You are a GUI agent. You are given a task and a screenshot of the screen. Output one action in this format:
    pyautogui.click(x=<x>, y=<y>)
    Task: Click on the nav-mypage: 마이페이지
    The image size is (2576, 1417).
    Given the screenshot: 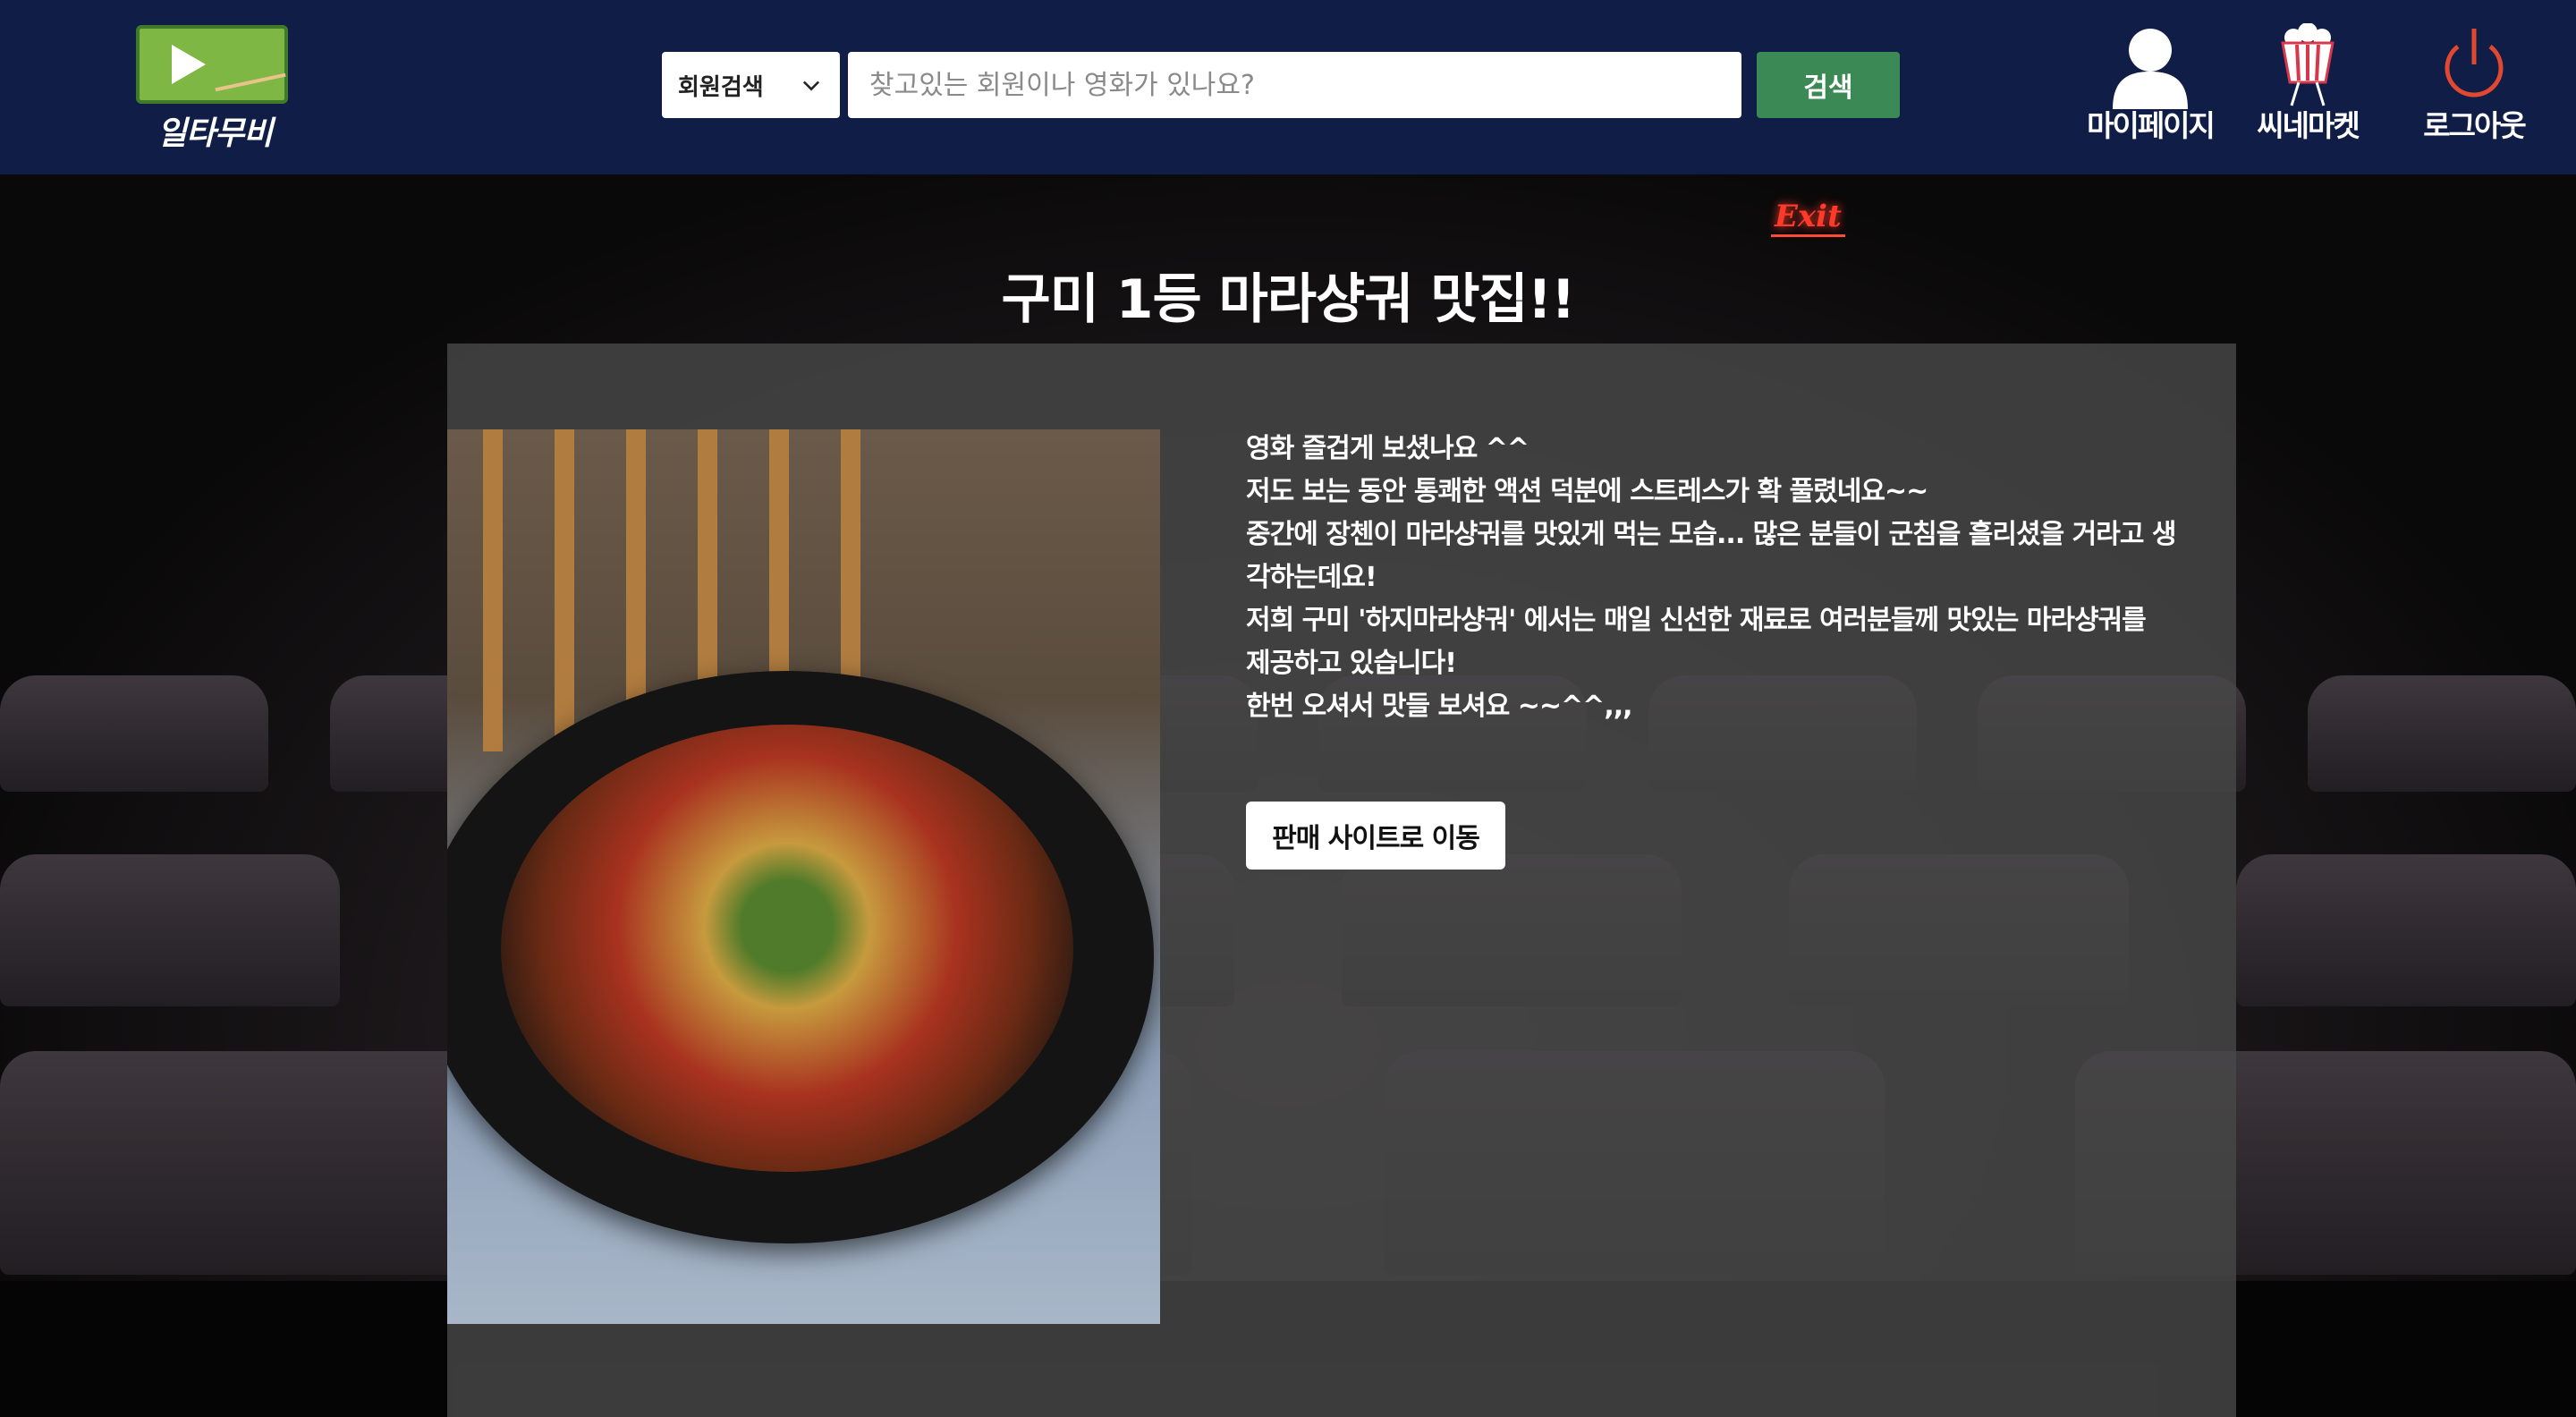 What is the action you would take?
    pyautogui.click(x=2150, y=86)
    